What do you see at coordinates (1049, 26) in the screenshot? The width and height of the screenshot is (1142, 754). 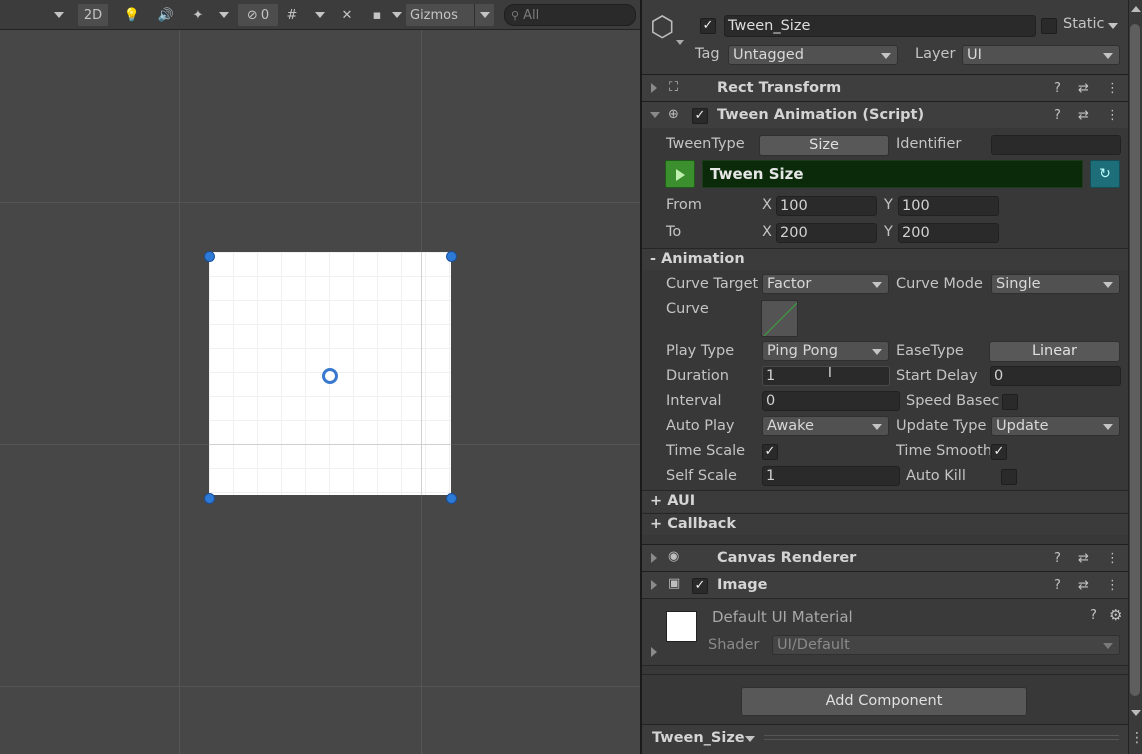 I see `static-checkbox` at bounding box center [1049, 26].